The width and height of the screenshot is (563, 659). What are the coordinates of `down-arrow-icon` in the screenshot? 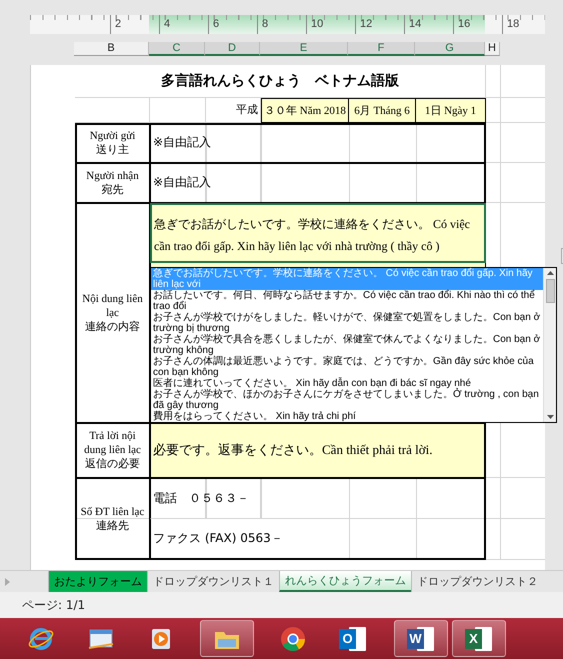 It's located at (550, 416).